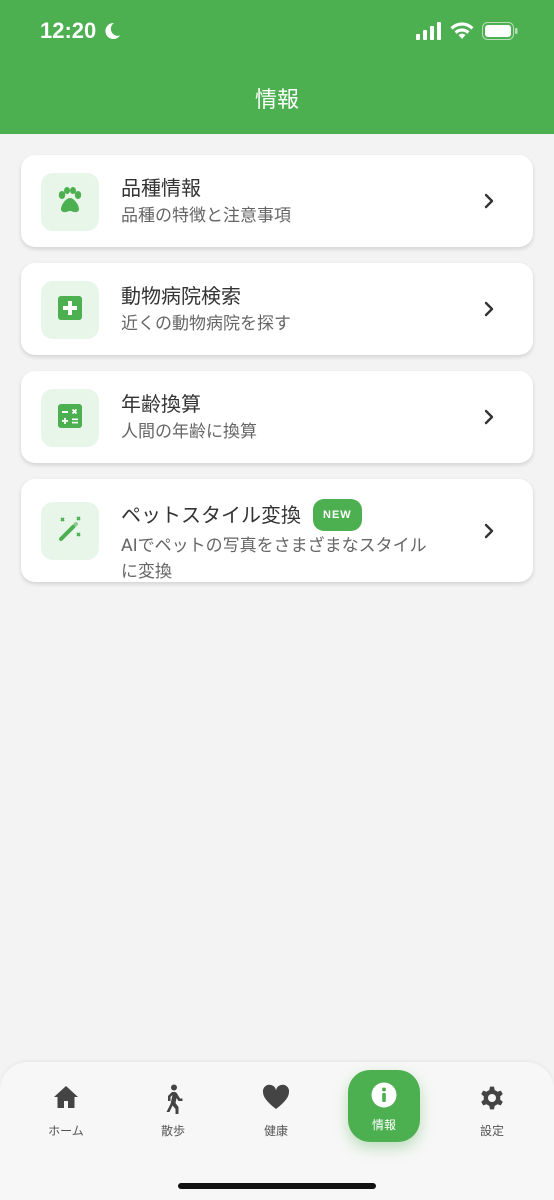 This screenshot has width=554, height=1200. Describe the element at coordinates (66, 1099) in the screenshot. I see `home-icon` at that location.